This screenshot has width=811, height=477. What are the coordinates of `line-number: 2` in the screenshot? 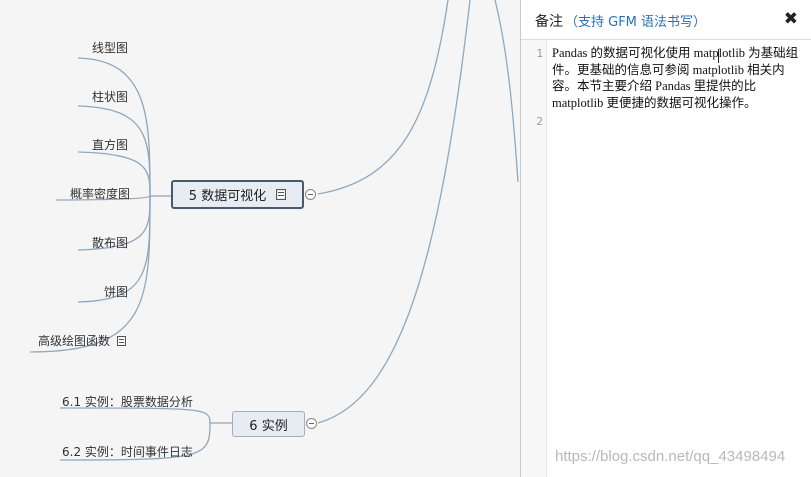 It's located at (539, 121).